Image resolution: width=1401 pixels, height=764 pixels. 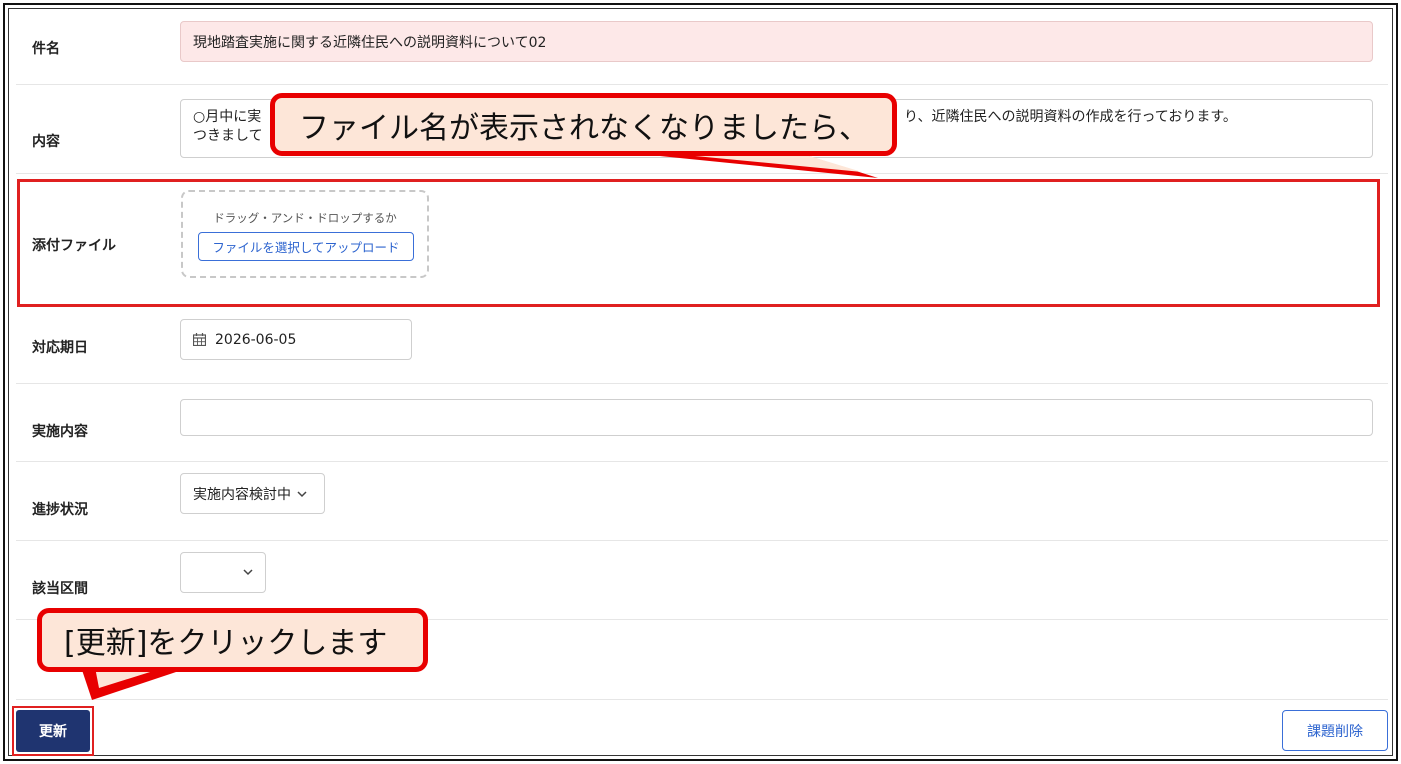 I want to click on update-button: 更新, so click(x=53, y=731).